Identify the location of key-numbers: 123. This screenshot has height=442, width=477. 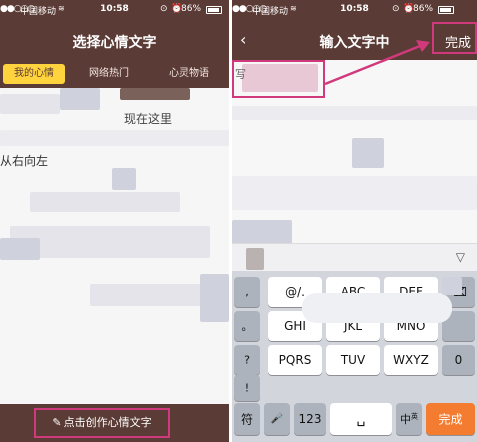
(310, 419).